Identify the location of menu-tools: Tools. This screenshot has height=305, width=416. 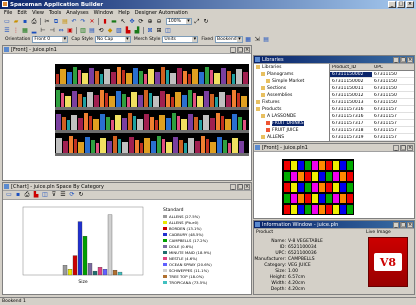
(55, 13).